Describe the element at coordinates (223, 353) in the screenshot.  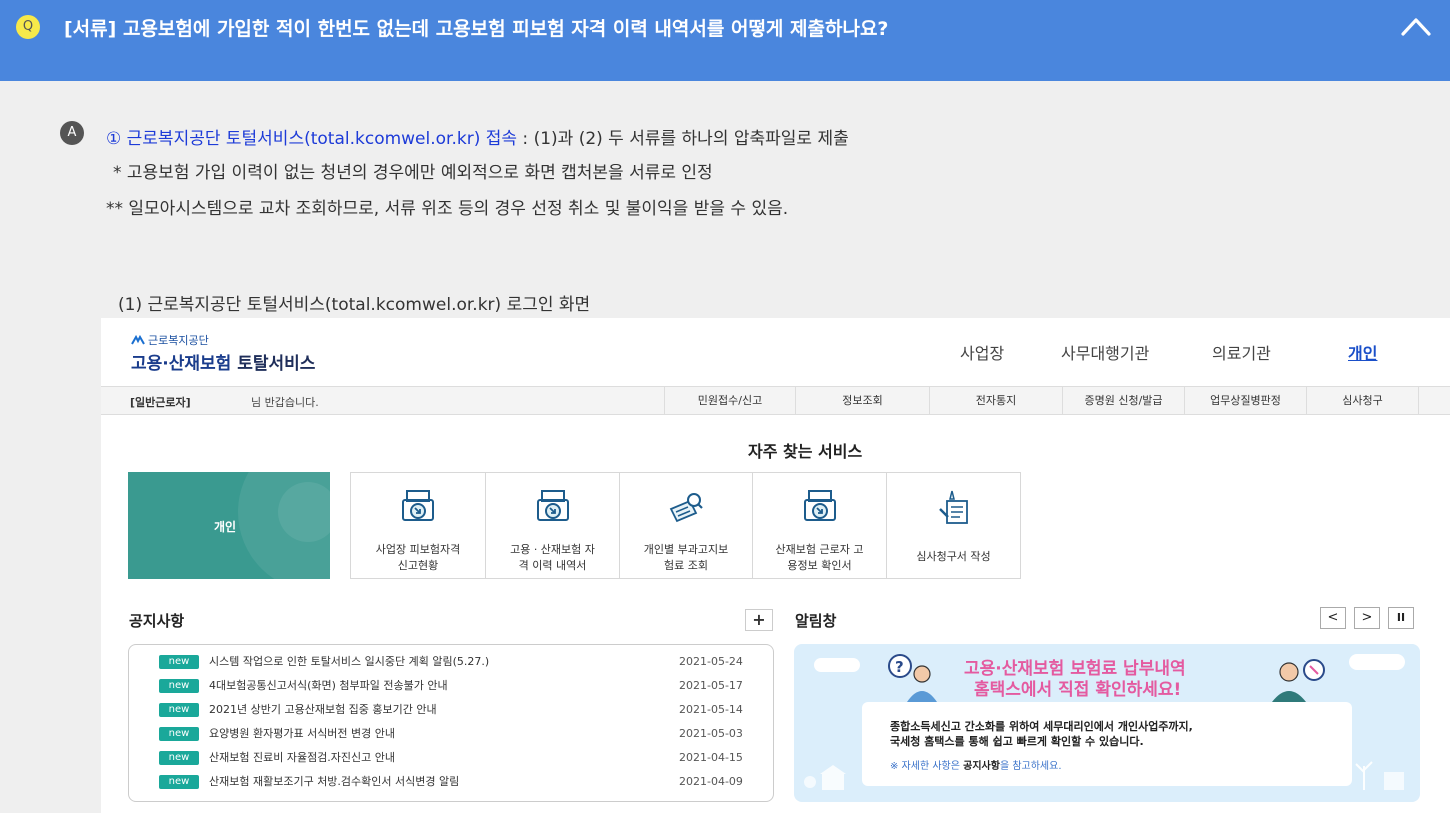
I see `site-logo: 근로복지공단 고용·산재보험 토탈서비스` at that location.